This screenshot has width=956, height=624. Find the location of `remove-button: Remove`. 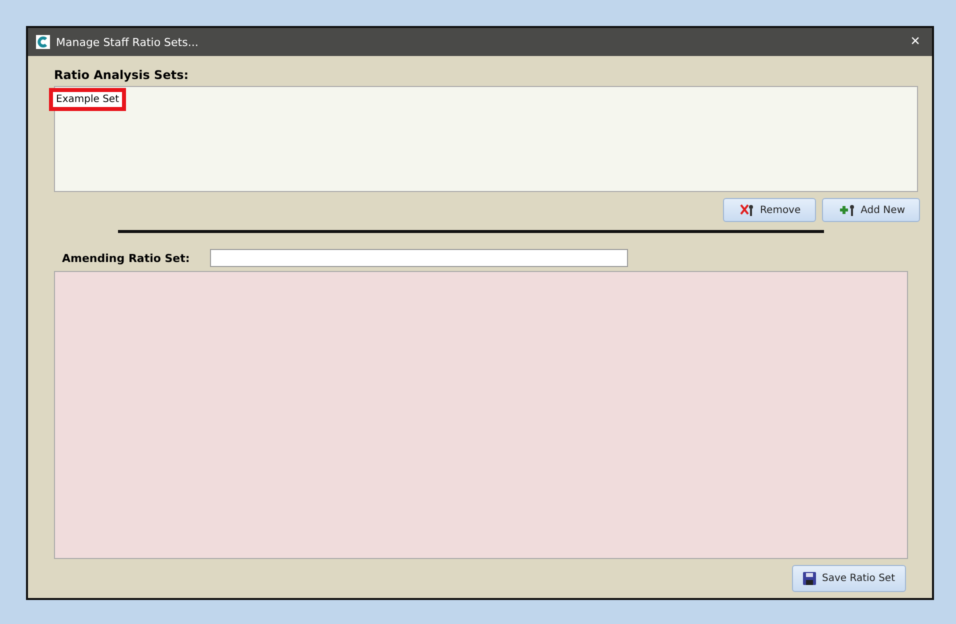

remove-button: Remove is located at coordinates (769, 210).